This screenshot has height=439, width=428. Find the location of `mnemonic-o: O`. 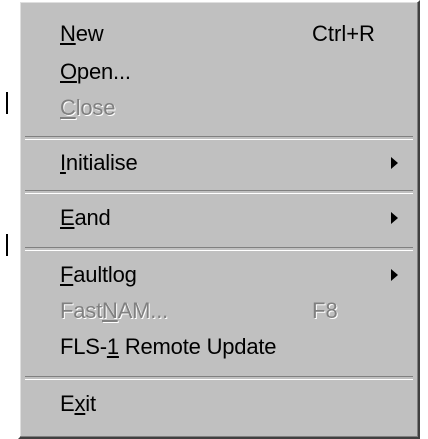

mnemonic-o: O is located at coordinates (68, 71).